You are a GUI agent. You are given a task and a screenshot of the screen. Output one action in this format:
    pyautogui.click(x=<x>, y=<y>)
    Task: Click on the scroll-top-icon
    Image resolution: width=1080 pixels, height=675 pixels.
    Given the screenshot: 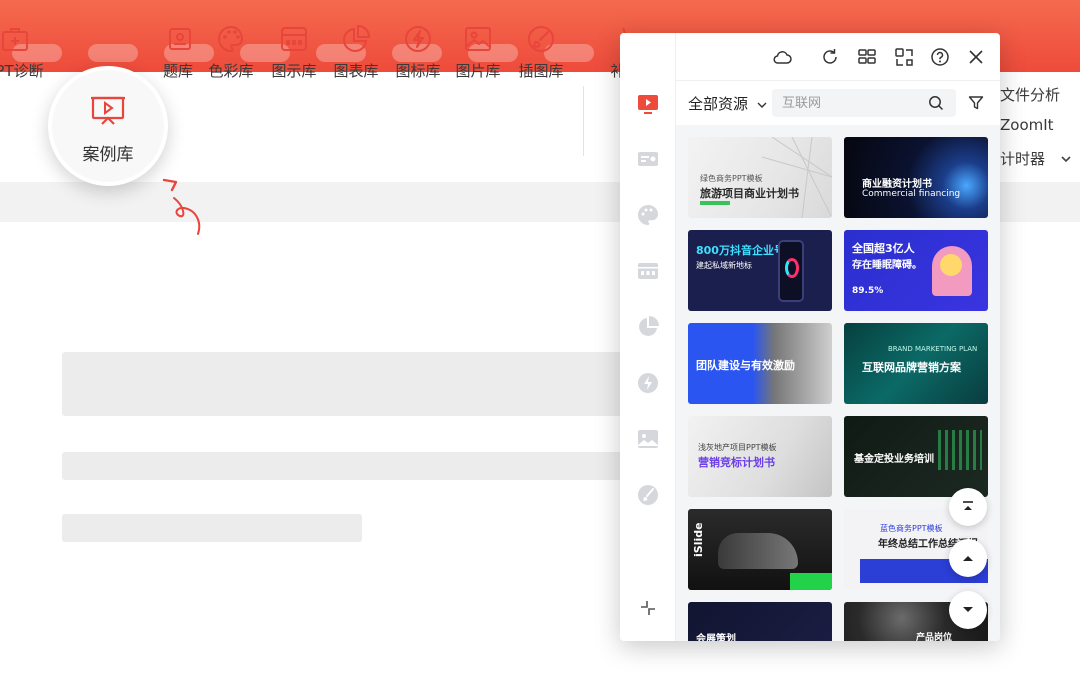 What is the action you would take?
    pyautogui.click(x=968, y=505)
    